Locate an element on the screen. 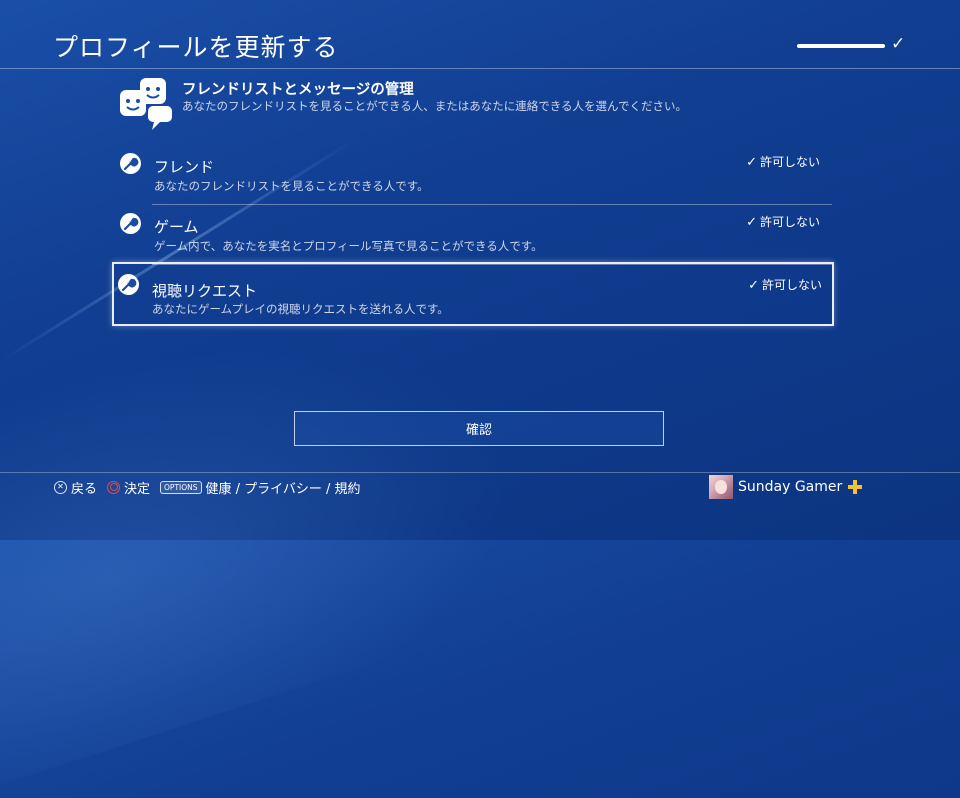  back-label: 戻る is located at coordinates (84, 489).